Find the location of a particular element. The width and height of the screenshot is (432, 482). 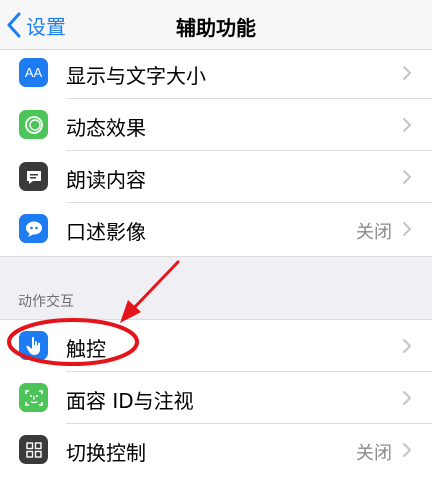

list-item-label: 切换控制 is located at coordinates (106, 453).